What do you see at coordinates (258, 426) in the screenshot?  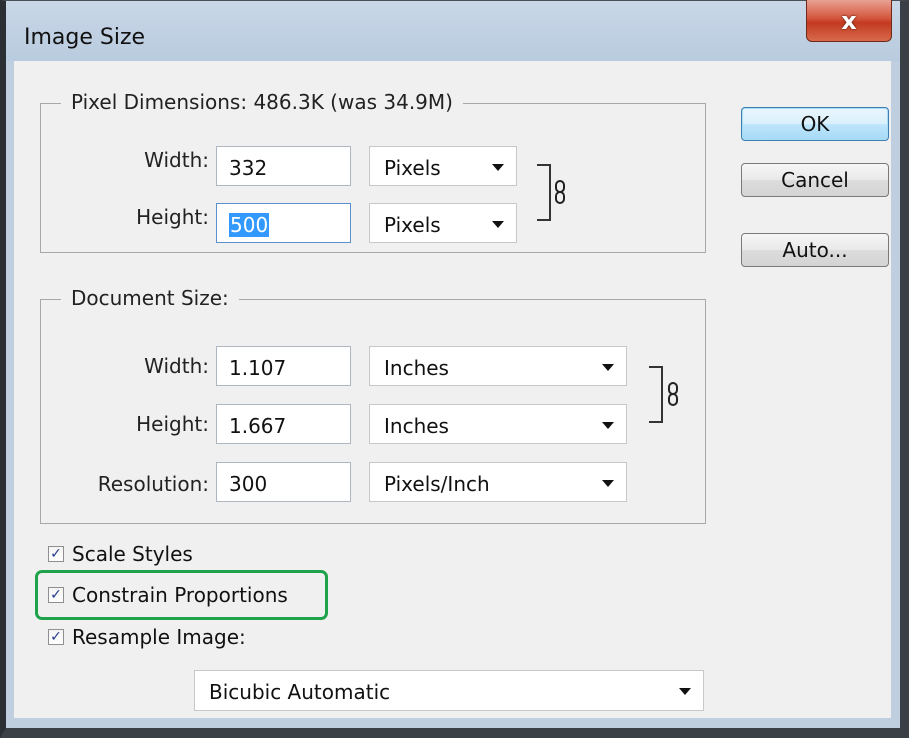 I see `doc-height-value: 1.667` at bounding box center [258, 426].